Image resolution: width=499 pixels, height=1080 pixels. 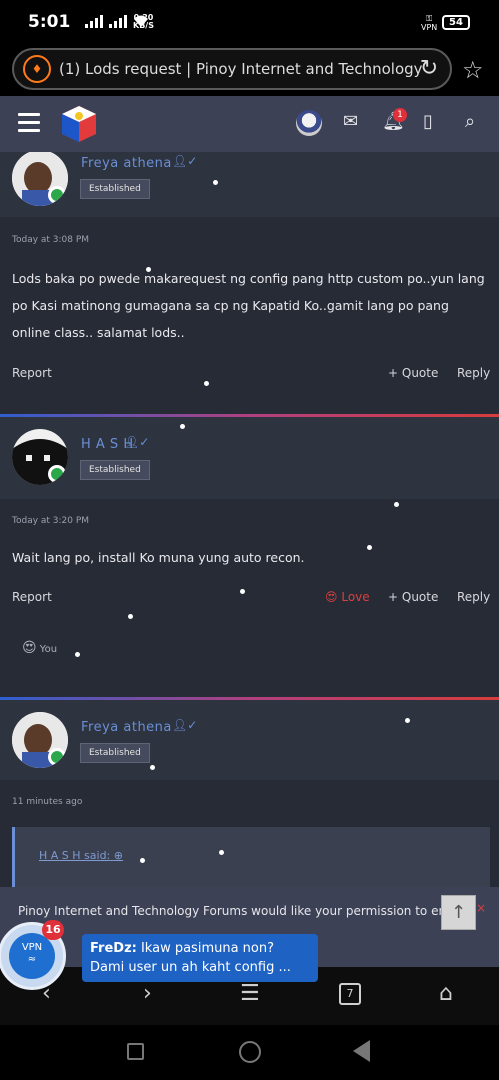 I want to click on network-speed: 0.20 KB/S, so click(x=143, y=22).